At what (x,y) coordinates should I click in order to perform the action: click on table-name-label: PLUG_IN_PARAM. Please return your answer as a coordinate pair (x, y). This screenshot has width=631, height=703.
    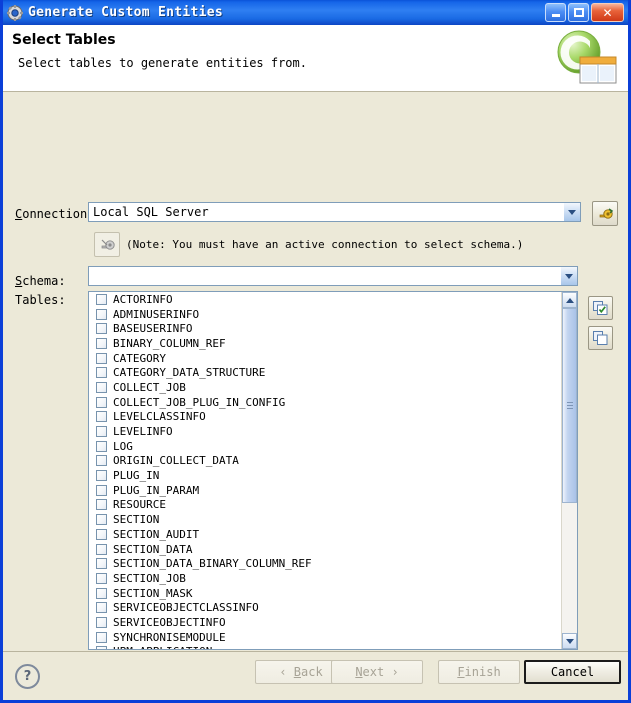
    Looking at the image, I should click on (156, 490).